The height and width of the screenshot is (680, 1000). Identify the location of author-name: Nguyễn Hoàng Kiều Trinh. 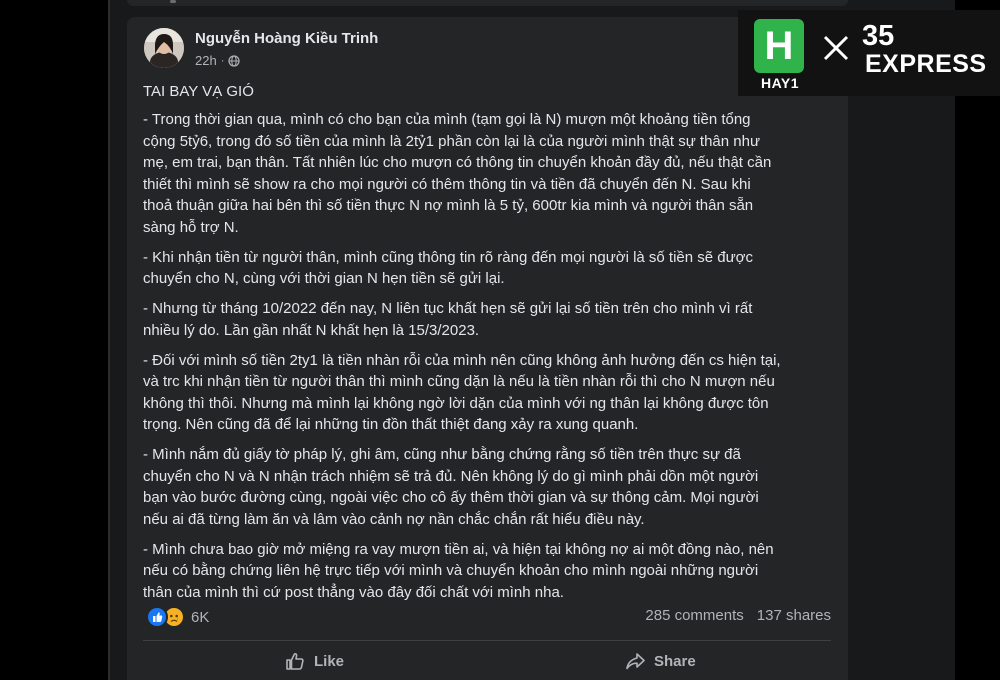
(286, 38).